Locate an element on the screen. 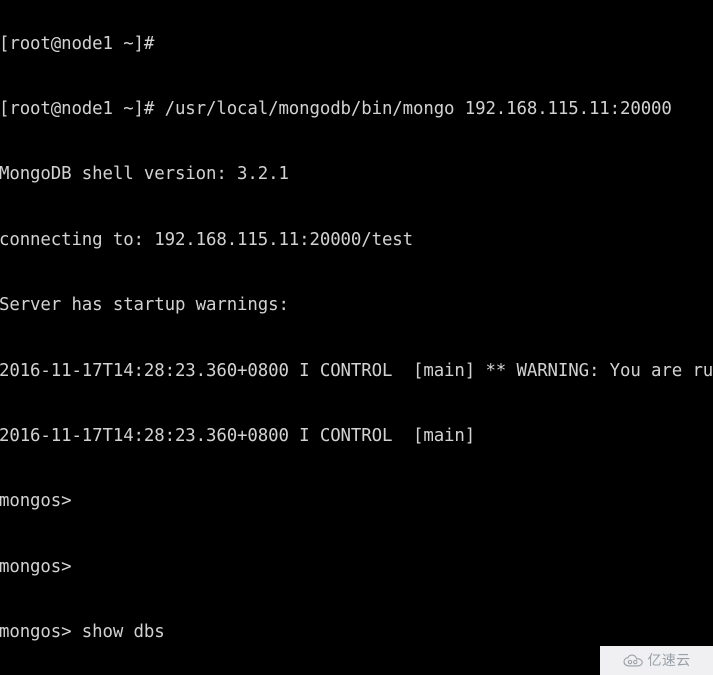 The height and width of the screenshot is (675, 713). watermark-text: 亿速云 is located at coordinates (669, 660).